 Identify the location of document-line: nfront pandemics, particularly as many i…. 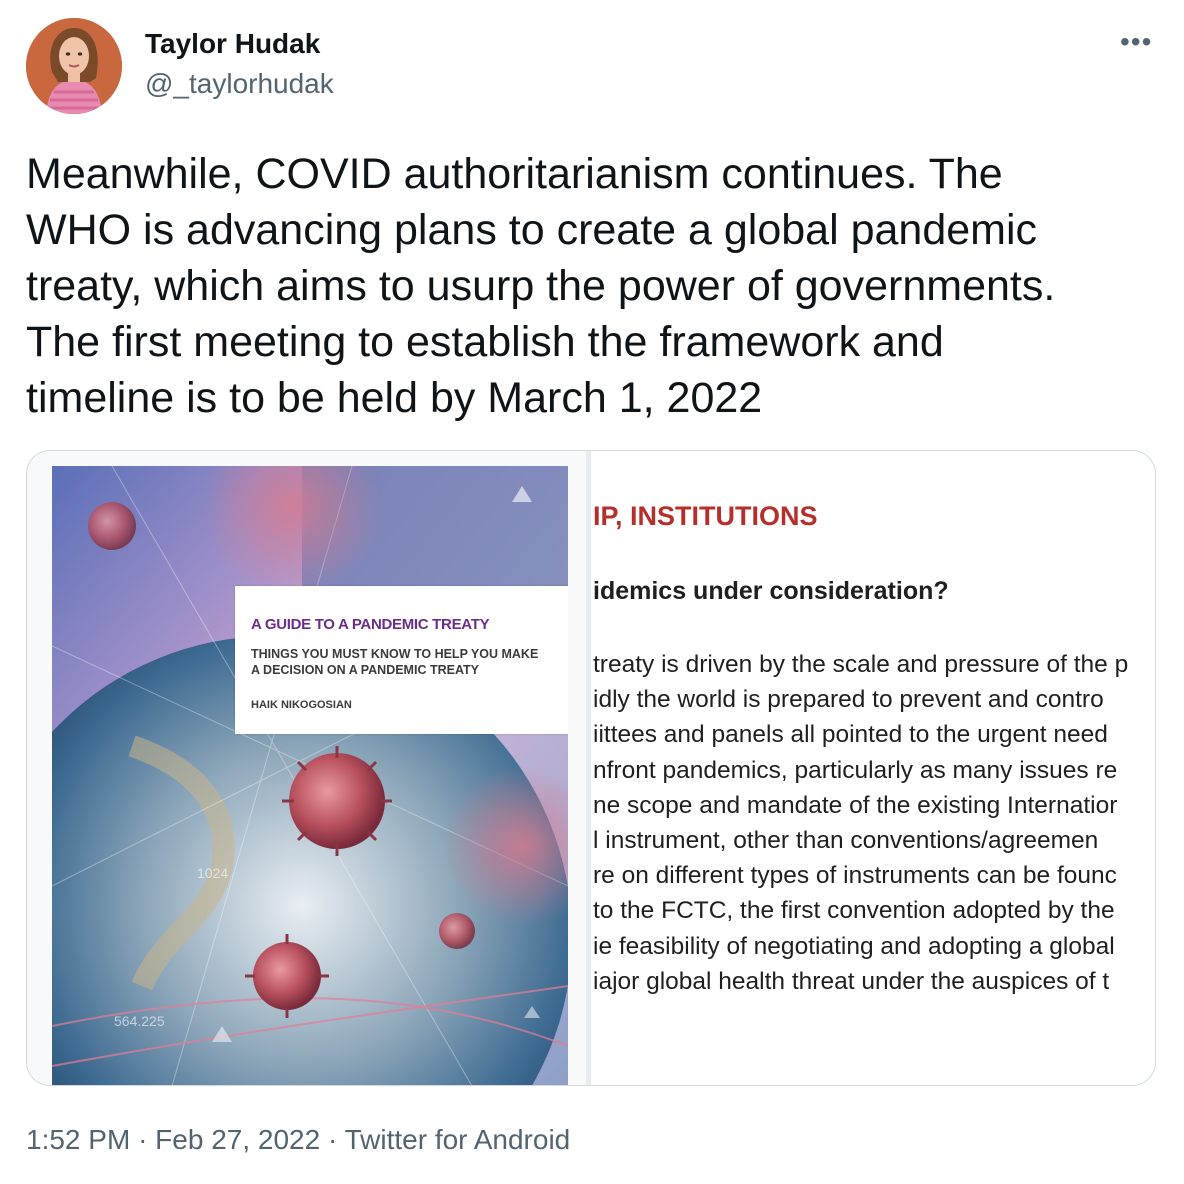
(855, 770).